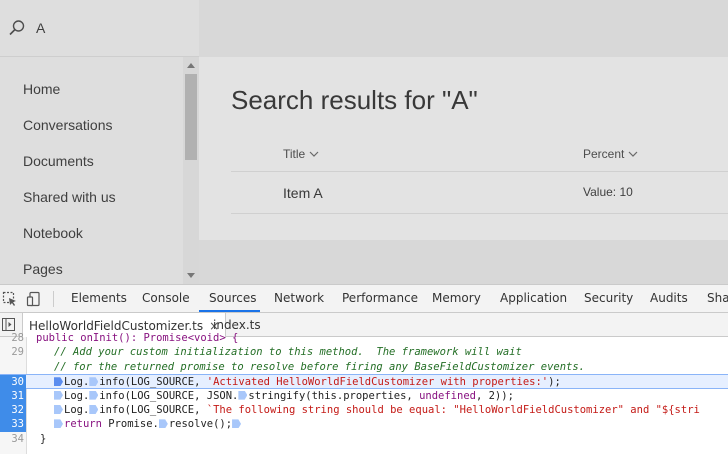 Image resolution: width=728 pixels, height=454 pixels. I want to click on result-percent-cell: Value: 10, so click(608, 192).